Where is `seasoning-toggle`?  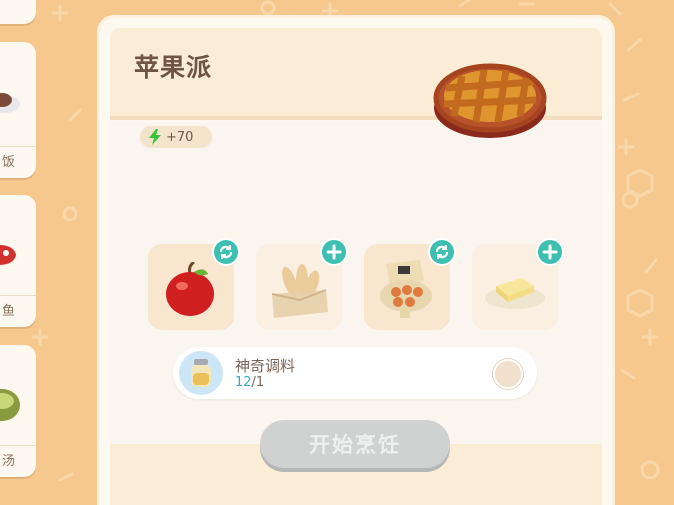
seasoning-toggle is located at coordinates (508, 374).